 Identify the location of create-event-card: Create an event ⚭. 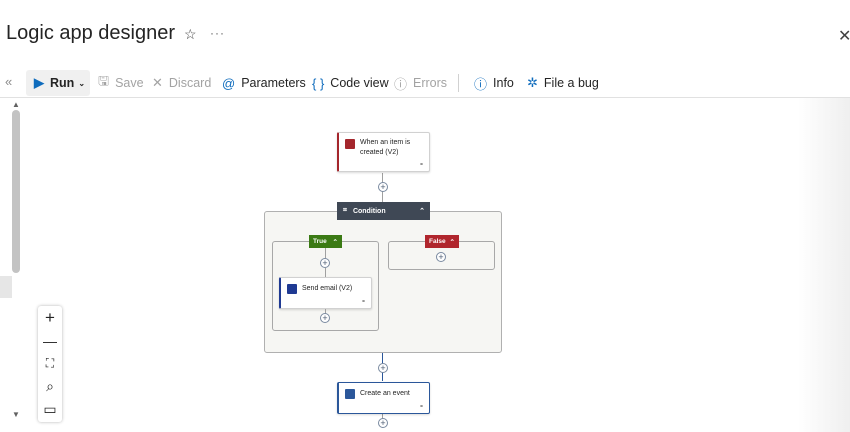
(383, 398).